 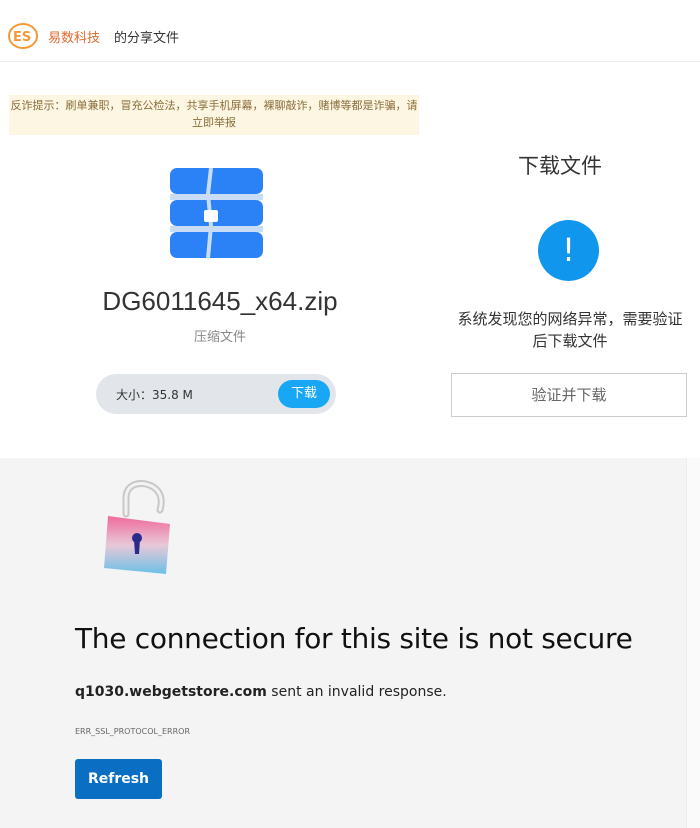 I want to click on brand-name: 易数科技, so click(x=74, y=36).